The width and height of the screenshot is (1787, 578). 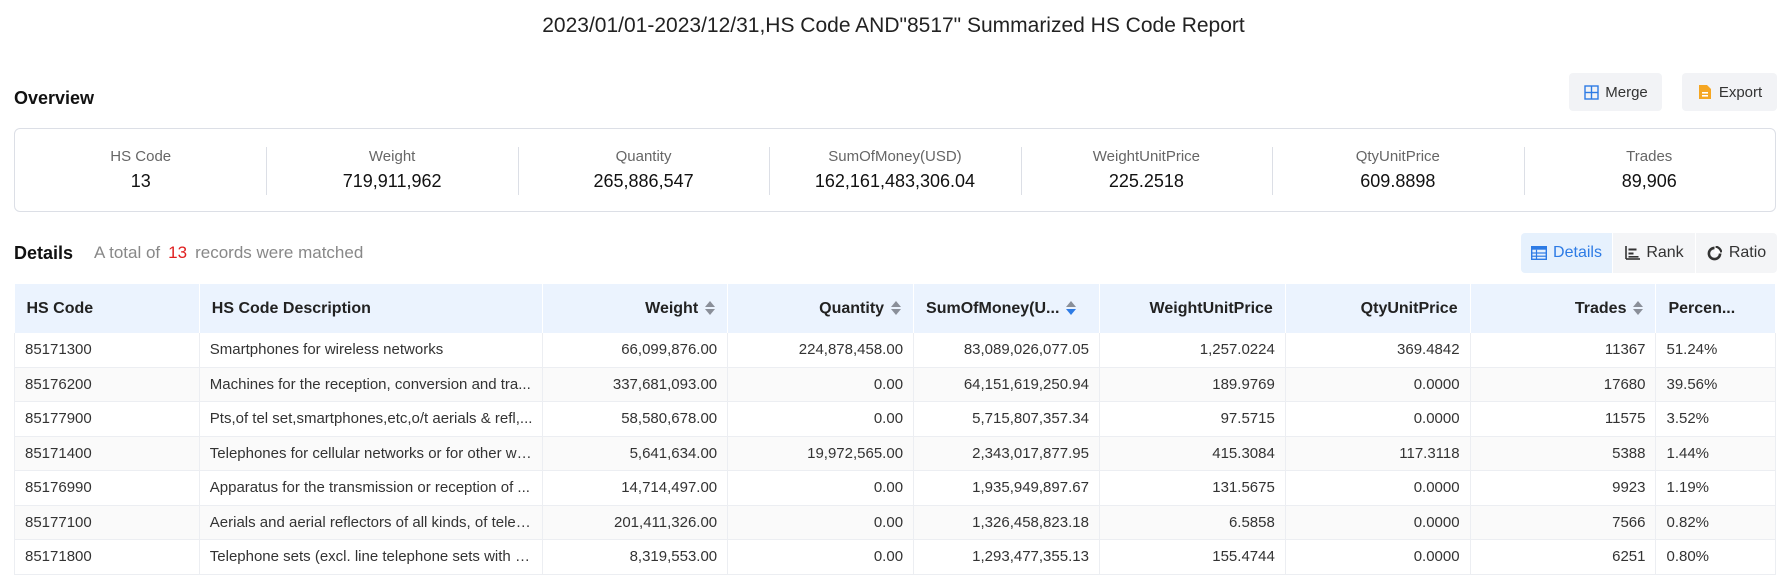 I want to click on merge-label: Merge, so click(x=1626, y=92).